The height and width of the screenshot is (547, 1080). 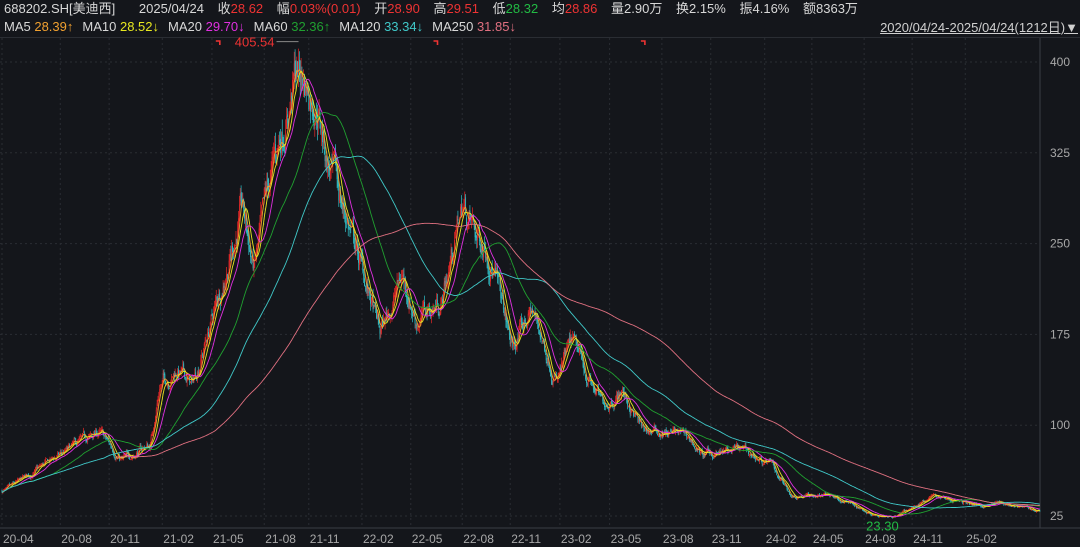 I want to click on x-tick-label: 24-02, so click(x=781, y=539).